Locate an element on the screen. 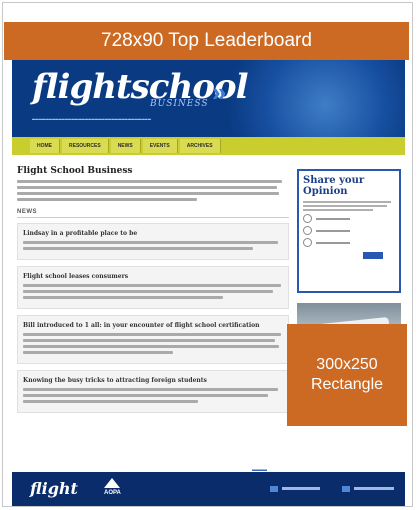 Image resolution: width=417 pixels, height=510 pixels. article-title: Flight school leases consumers is located at coordinates (153, 276).